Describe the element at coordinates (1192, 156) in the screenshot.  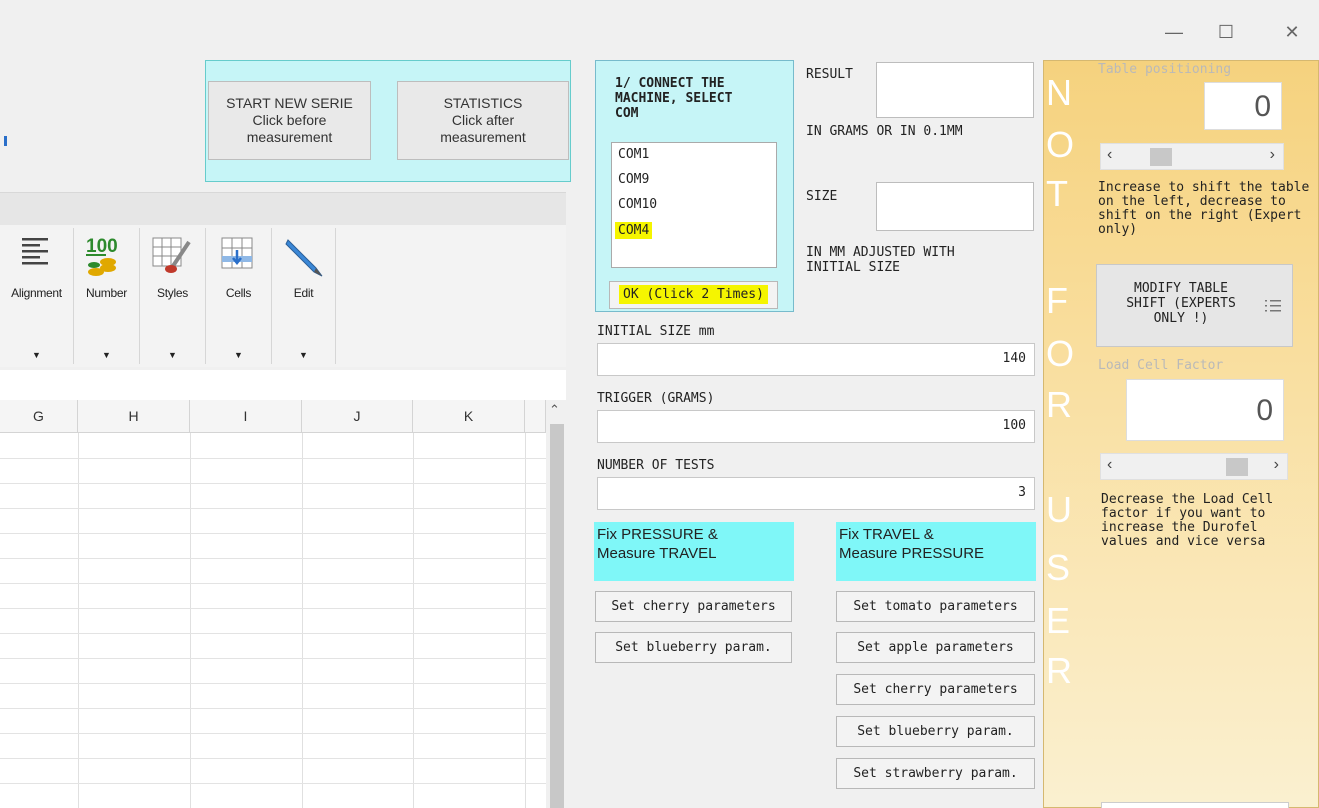
I see `table-positioning-slider: ‹ ›` at that location.